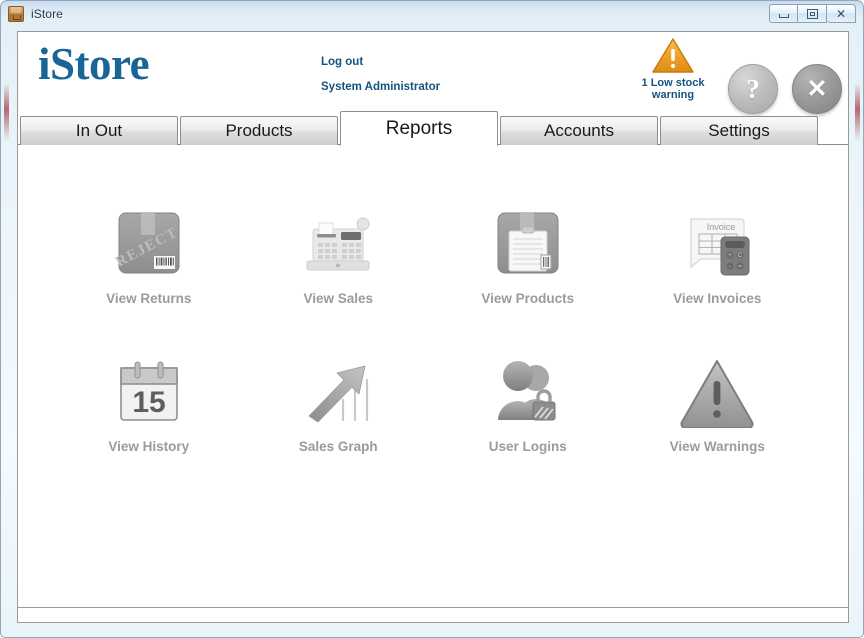  I want to click on invoice-caption: Invoice, so click(721, 227).